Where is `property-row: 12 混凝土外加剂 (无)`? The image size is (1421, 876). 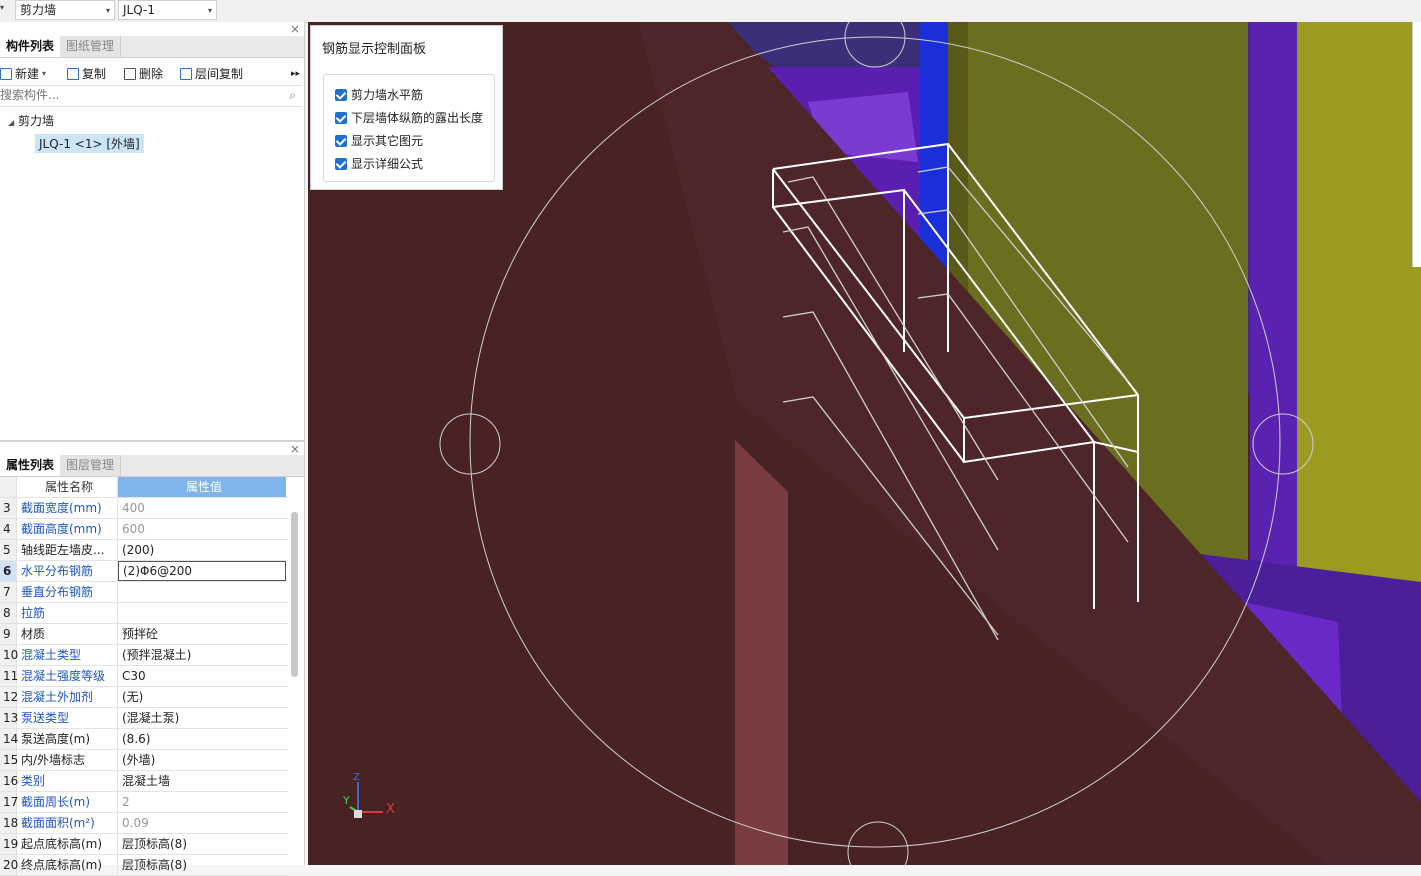
property-row: 12 混凝土外加剂 (无) is located at coordinates (144, 697).